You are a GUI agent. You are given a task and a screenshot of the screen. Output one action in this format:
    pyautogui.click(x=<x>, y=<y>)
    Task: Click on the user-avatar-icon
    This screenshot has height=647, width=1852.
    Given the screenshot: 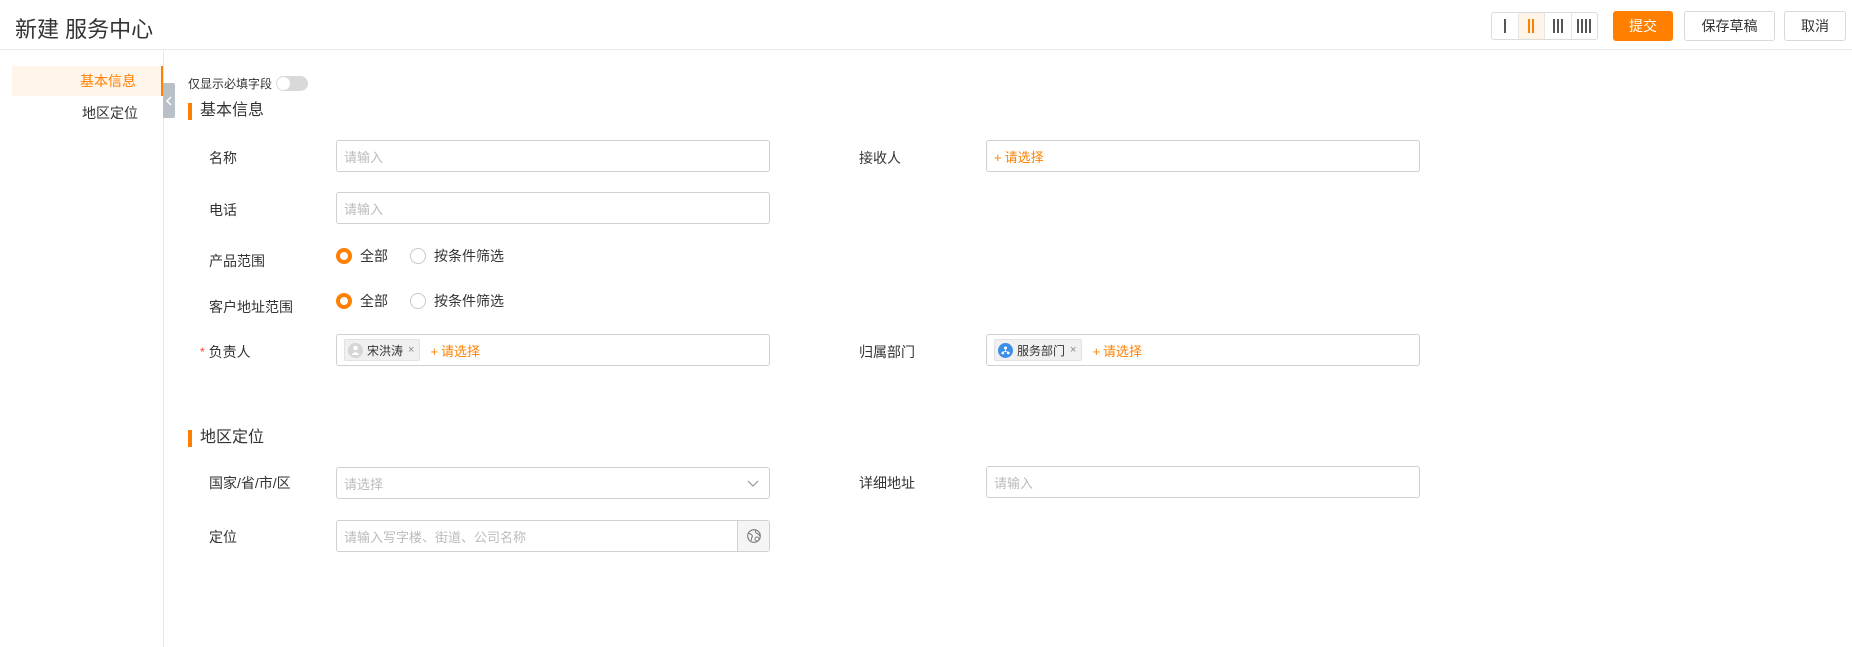 What is the action you would take?
    pyautogui.click(x=355, y=350)
    